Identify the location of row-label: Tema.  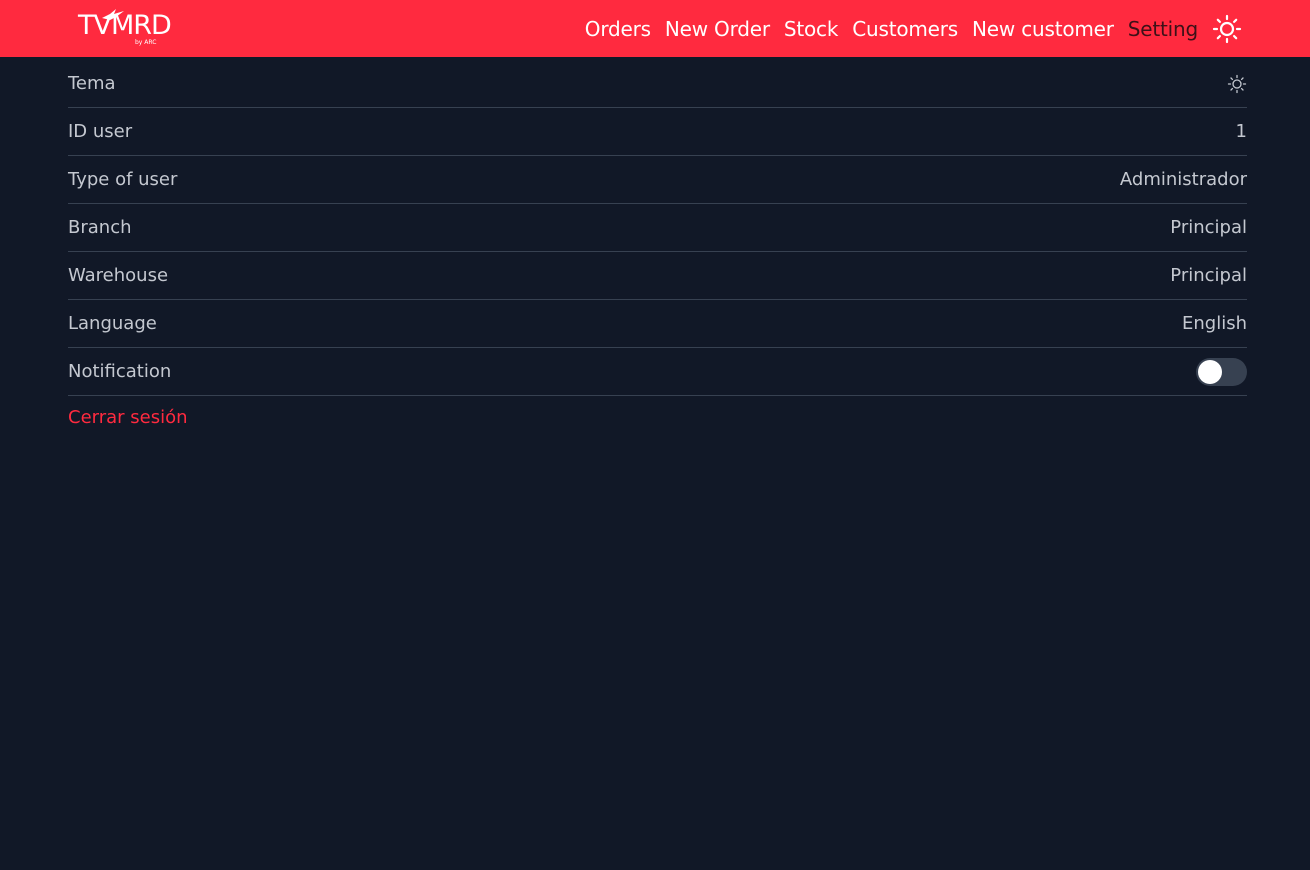
(92, 83).